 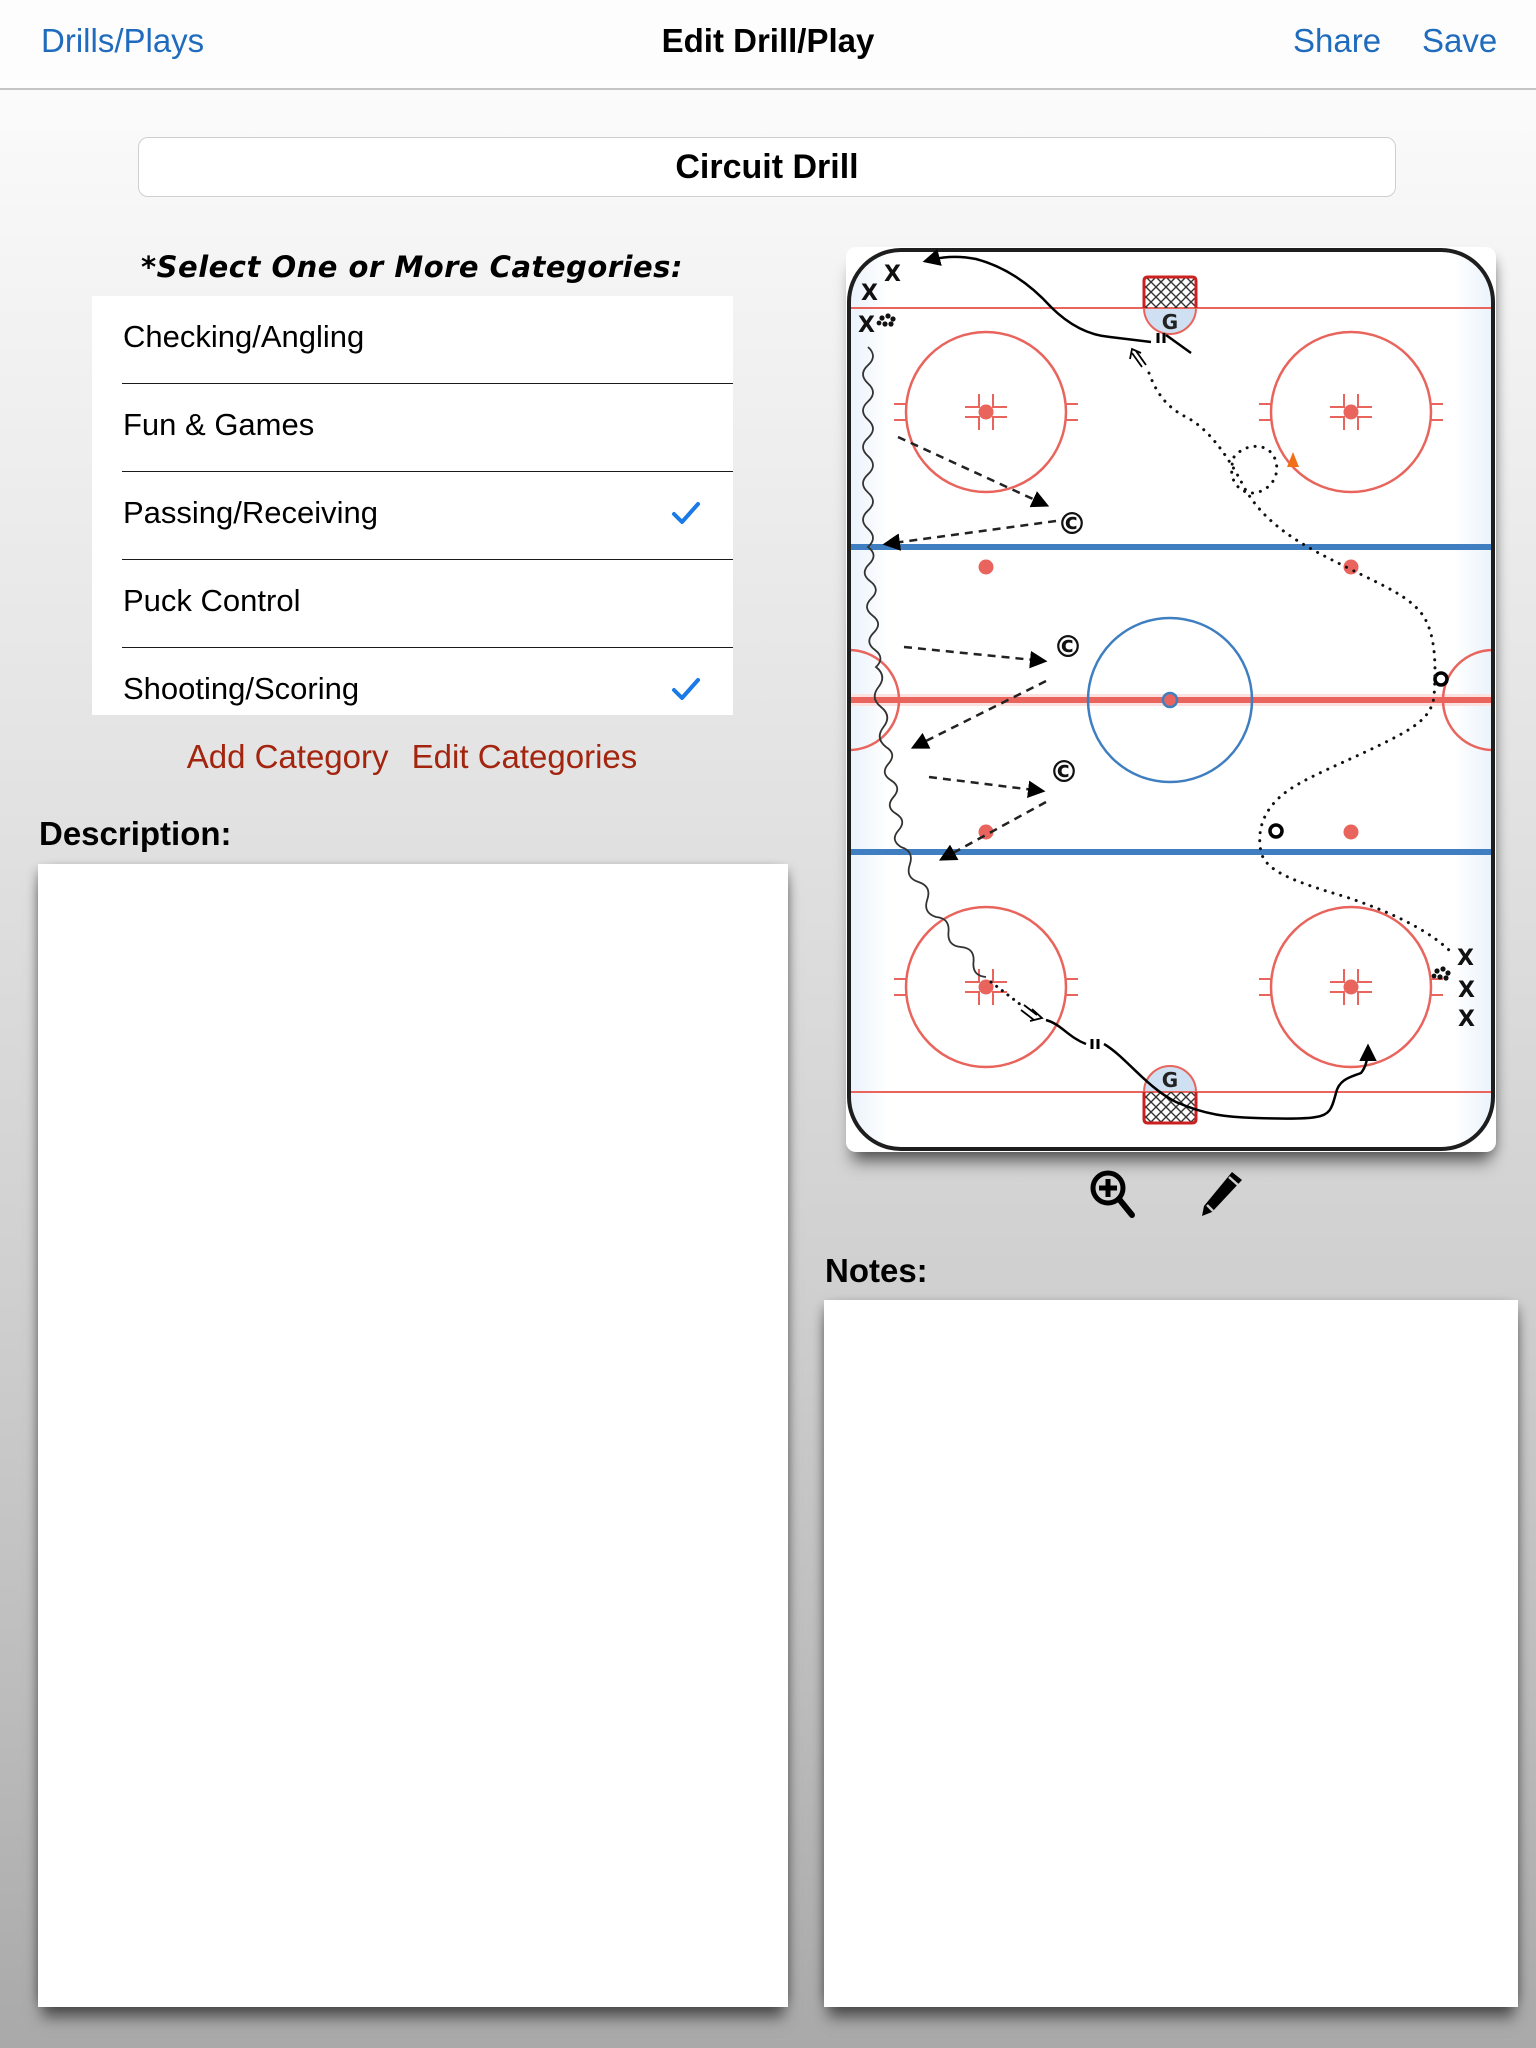 I want to click on description-label: Description:, so click(x=135, y=833).